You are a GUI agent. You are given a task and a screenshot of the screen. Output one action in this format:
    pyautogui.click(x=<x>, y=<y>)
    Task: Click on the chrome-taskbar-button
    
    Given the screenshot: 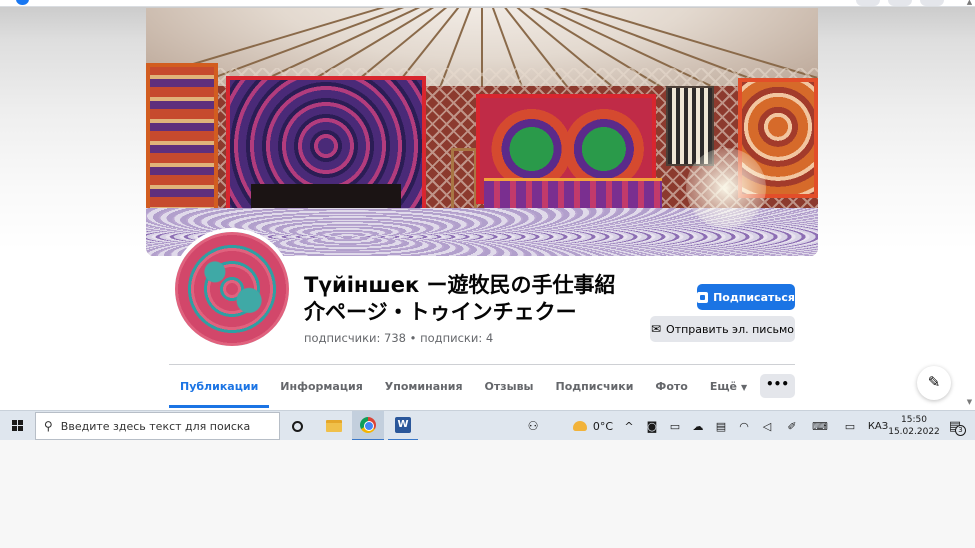 What is the action you would take?
    pyautogui.click(x=368, y=426)
    